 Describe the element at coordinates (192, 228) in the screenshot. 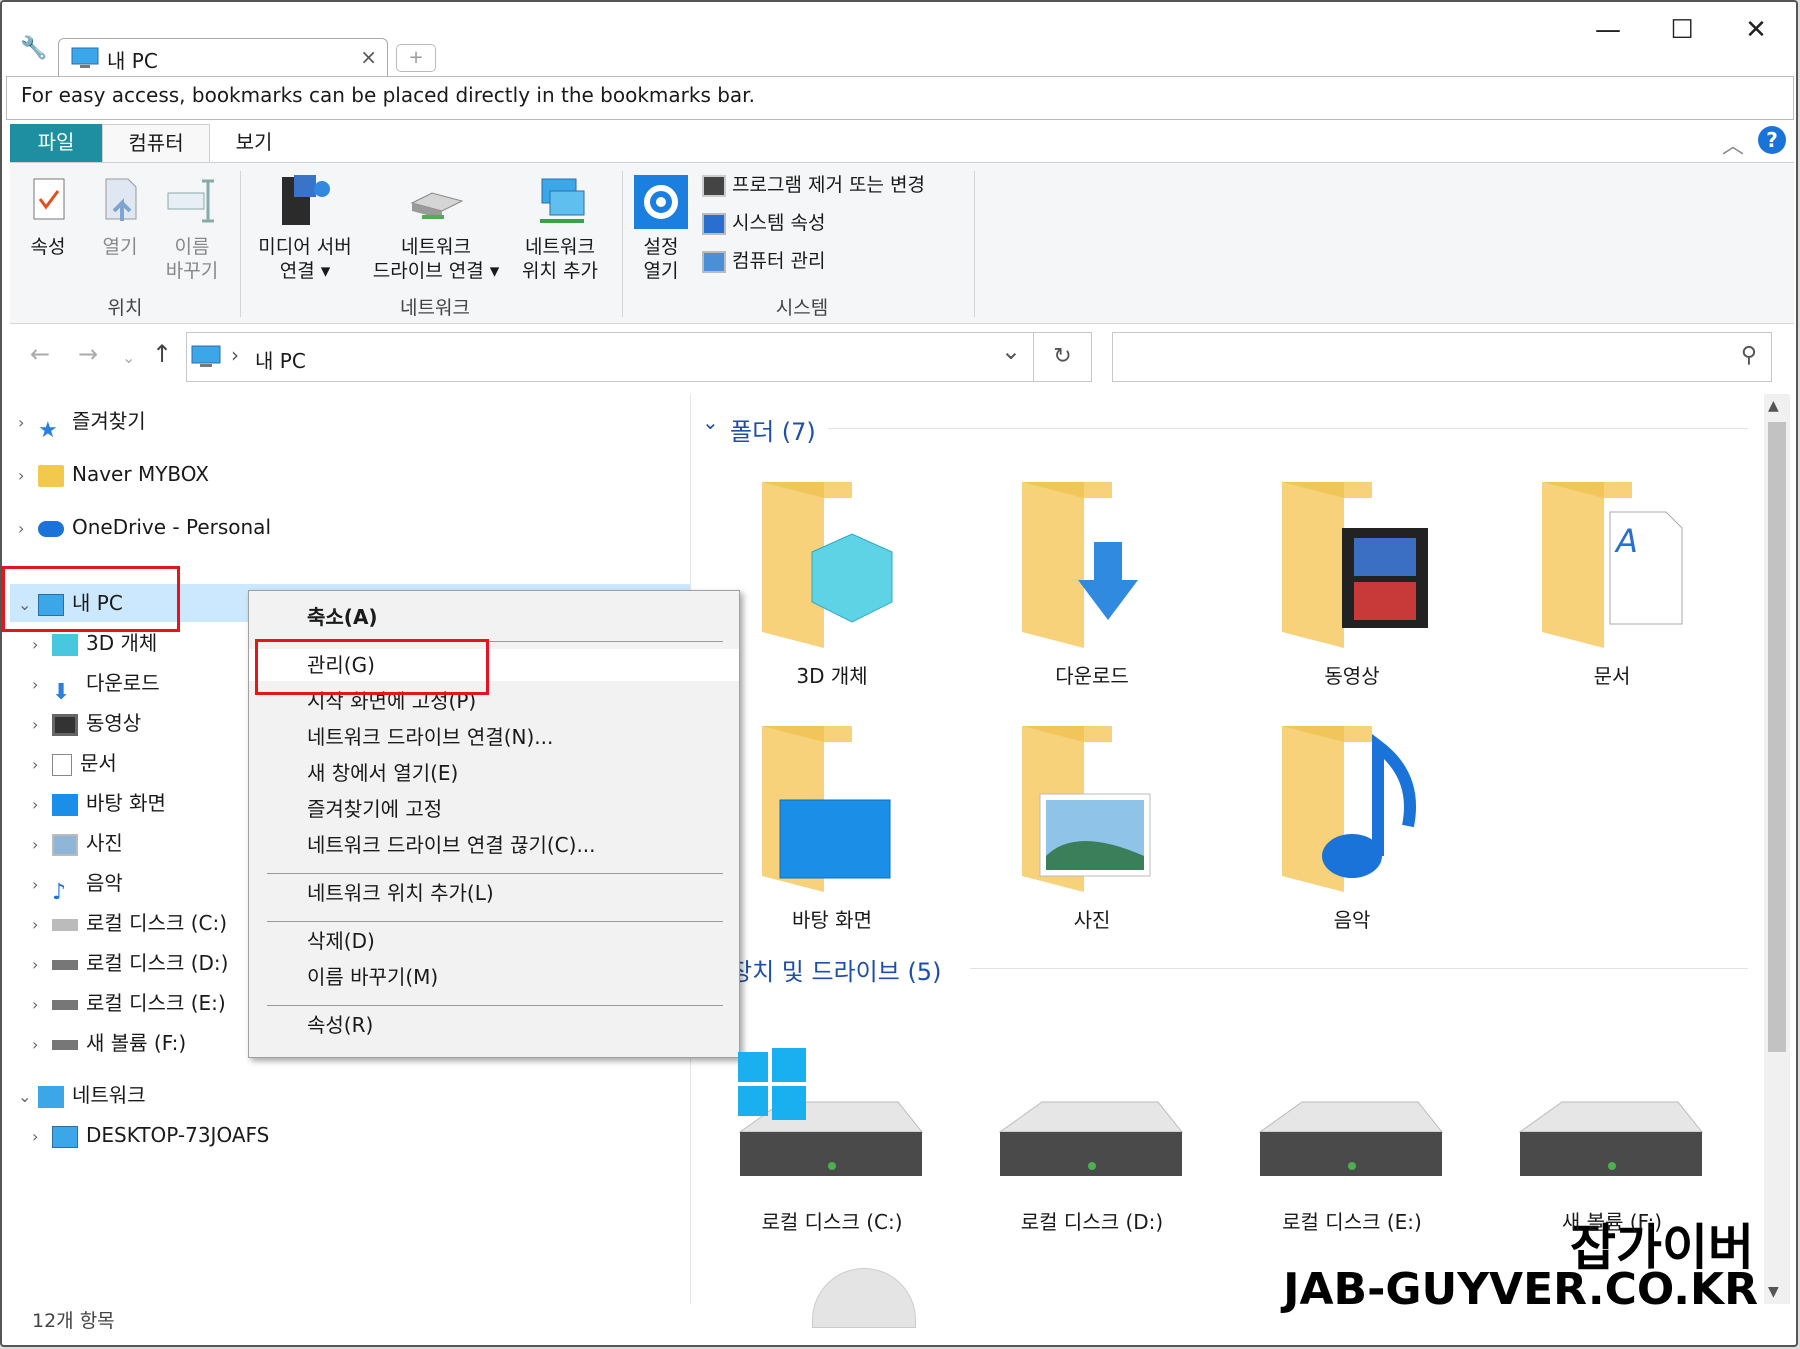

I see `rename-button: 이름 바꾸기` at that location.